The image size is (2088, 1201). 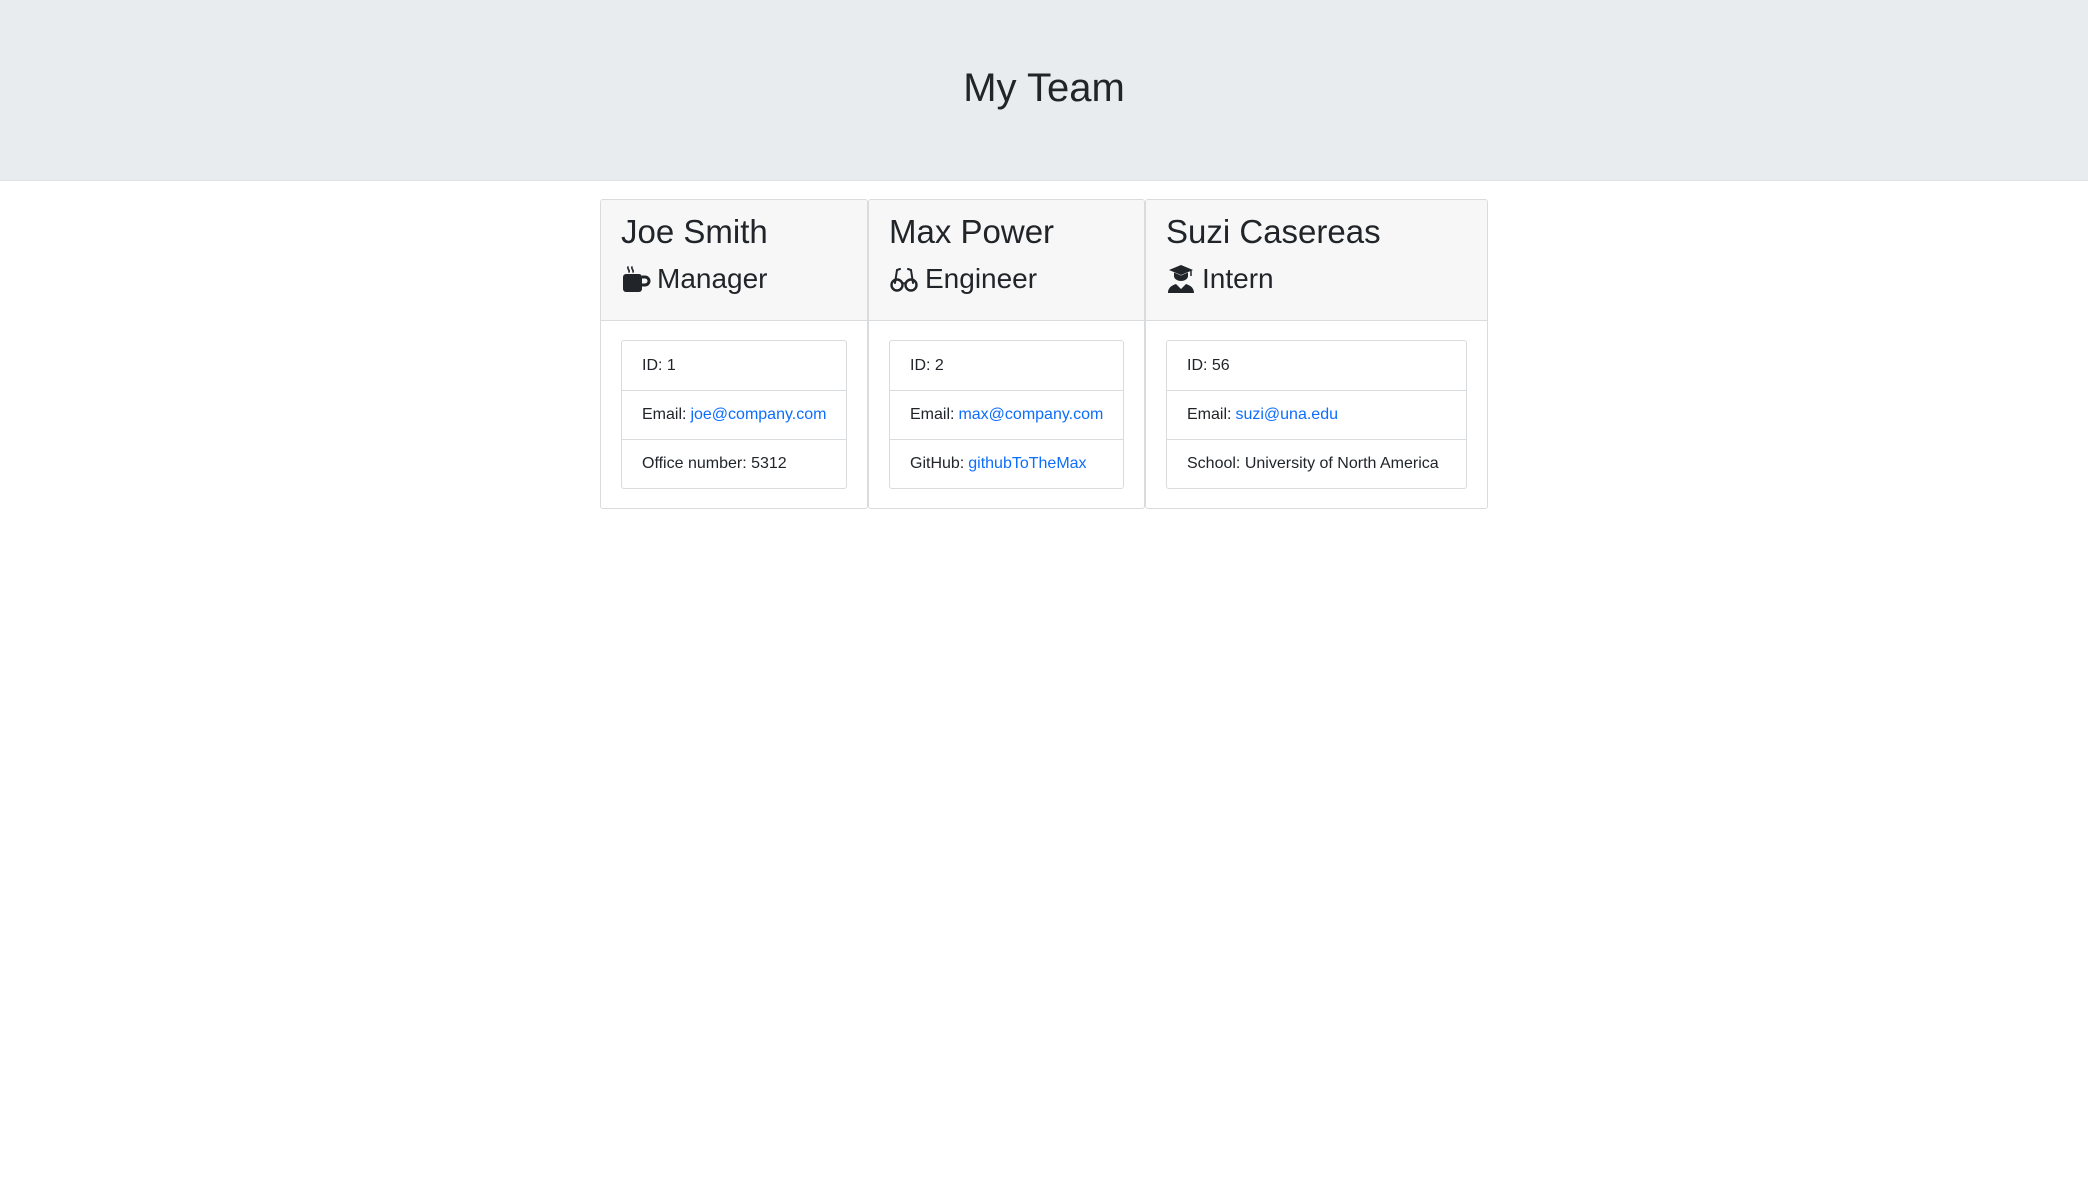 What do you see at coordinates (1181, 279) in the screenshot?
I see `graduate-icon` at bounding box center [1181, 279].